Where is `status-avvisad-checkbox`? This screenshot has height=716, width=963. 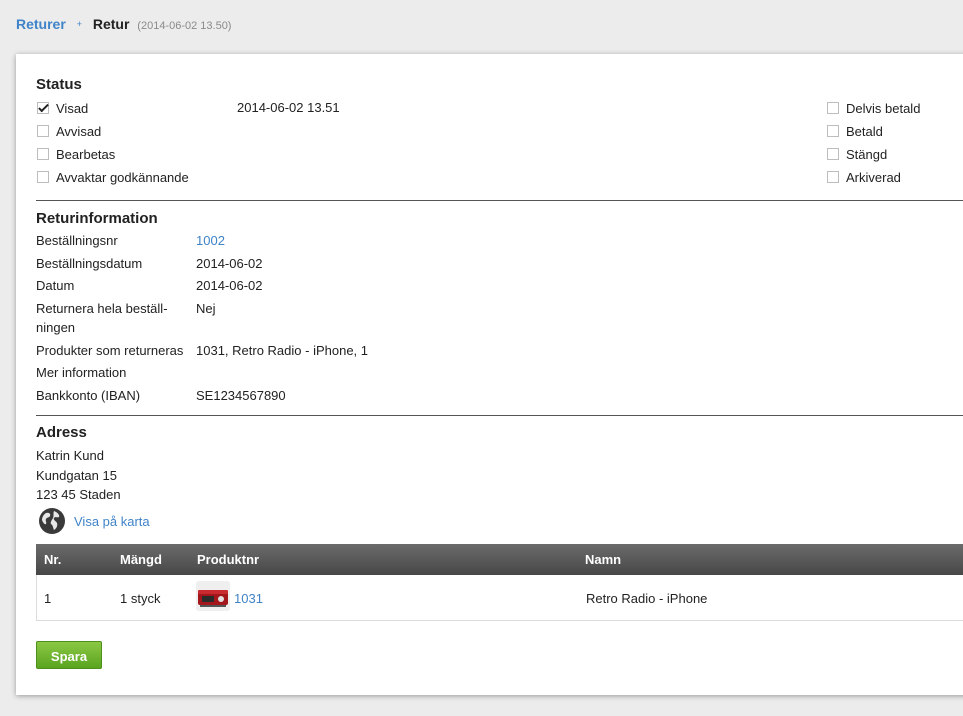 status-avvisad-checkbox is located at coordinates (43, 131).